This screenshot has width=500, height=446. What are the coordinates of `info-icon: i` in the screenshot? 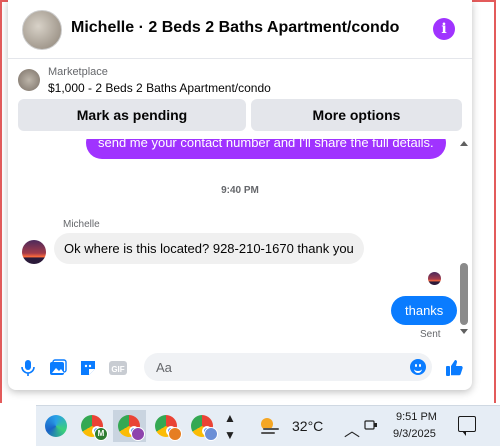 It's located at (444, 29).